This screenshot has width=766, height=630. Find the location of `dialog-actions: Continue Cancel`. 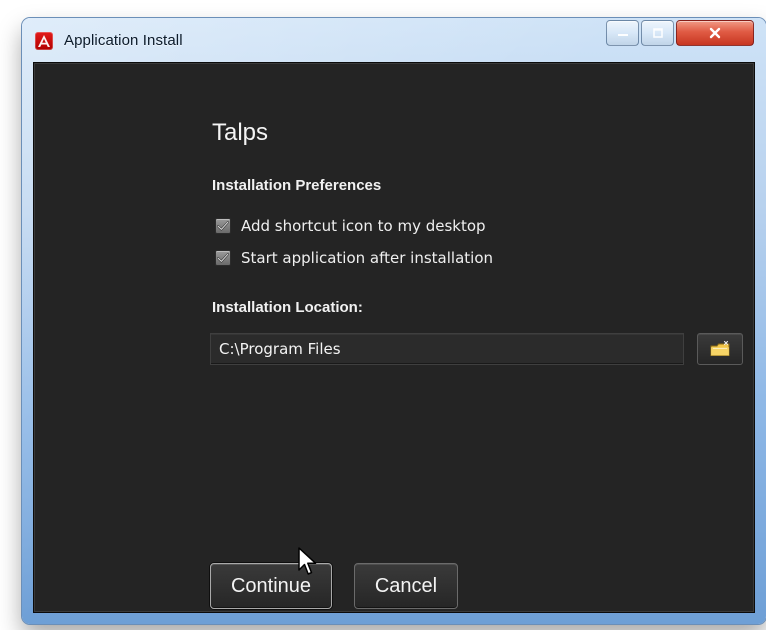

dialog-actions: Continue Cancel is located at coordinates (334, 586).